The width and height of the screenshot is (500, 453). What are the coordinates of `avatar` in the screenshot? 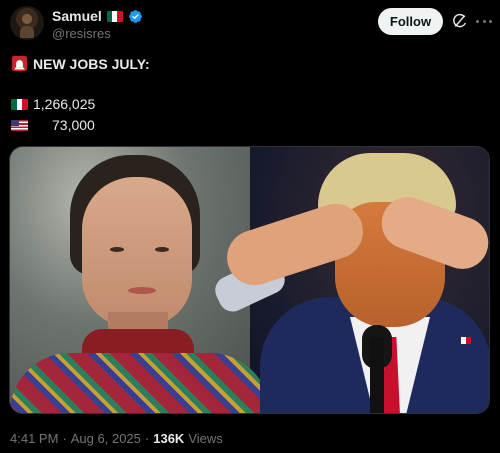 It's located at (27, 23).